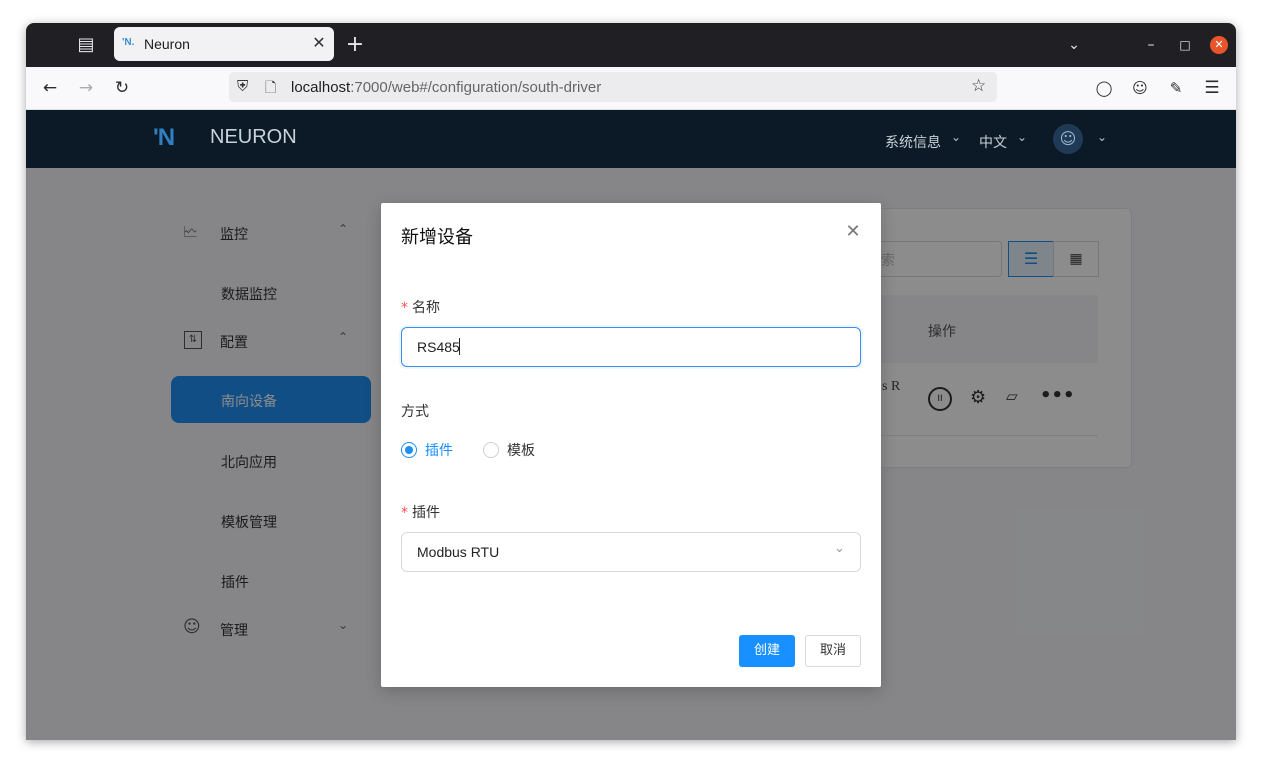 The width and height of the screenshot is (1262, 768). Describe the element at coordinates (458, 552) in the screenshot. I see `plugin-select-value: Modbus RTU` at that location.